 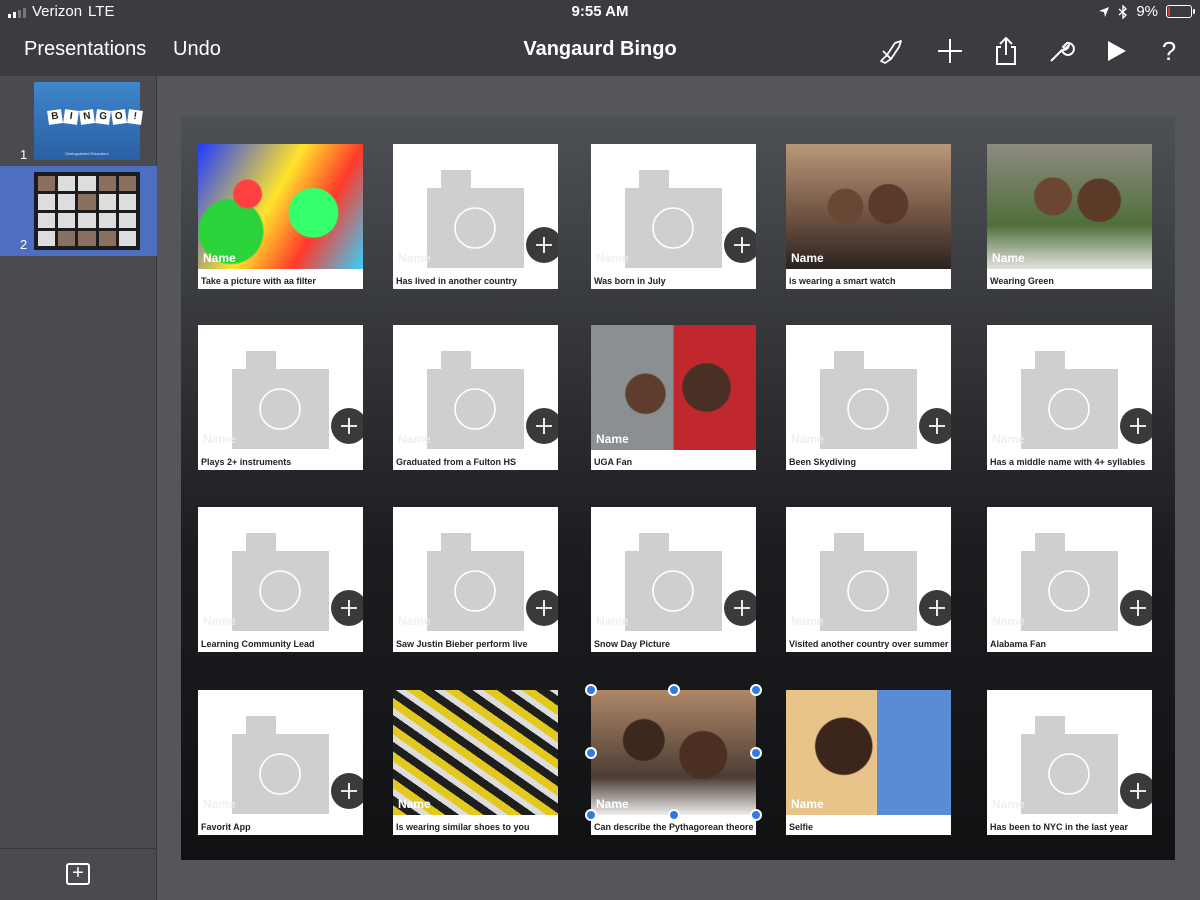 I want to click on bingo-cell: Name Wearing Green, so click(x=1069, y=216).